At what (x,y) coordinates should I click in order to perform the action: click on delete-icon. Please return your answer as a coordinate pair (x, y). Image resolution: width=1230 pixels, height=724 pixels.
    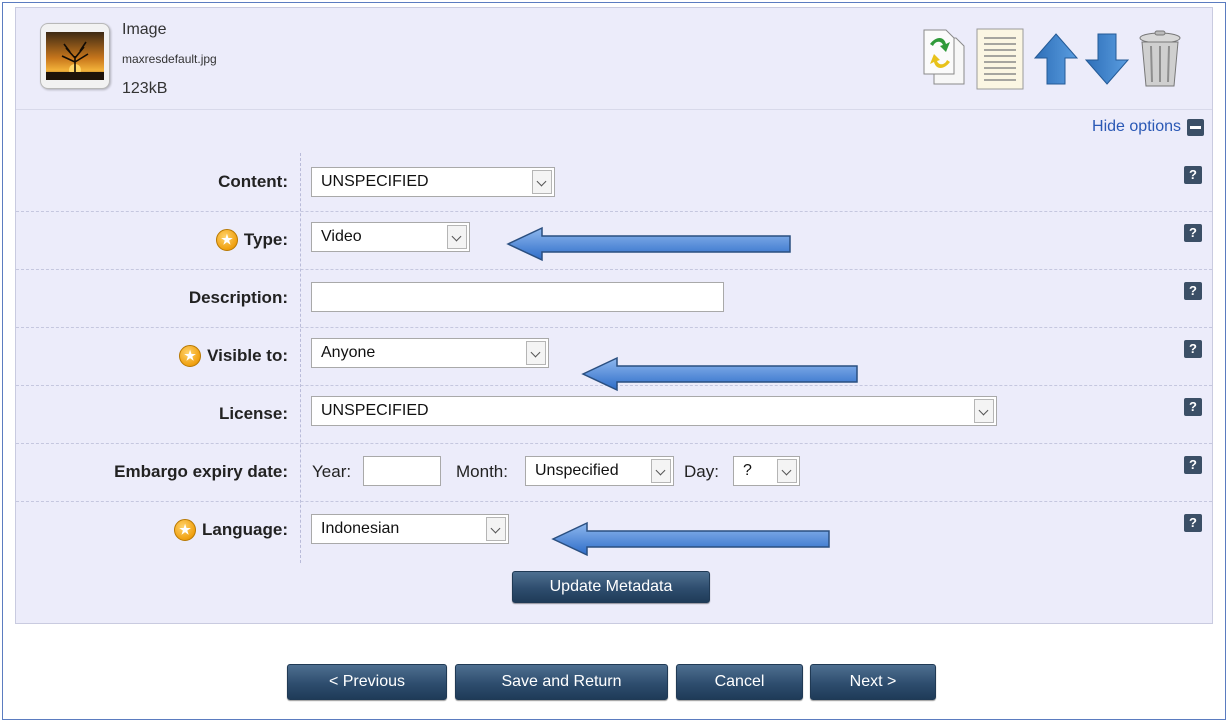
    Looking at the image, I should click on (1160, 61).